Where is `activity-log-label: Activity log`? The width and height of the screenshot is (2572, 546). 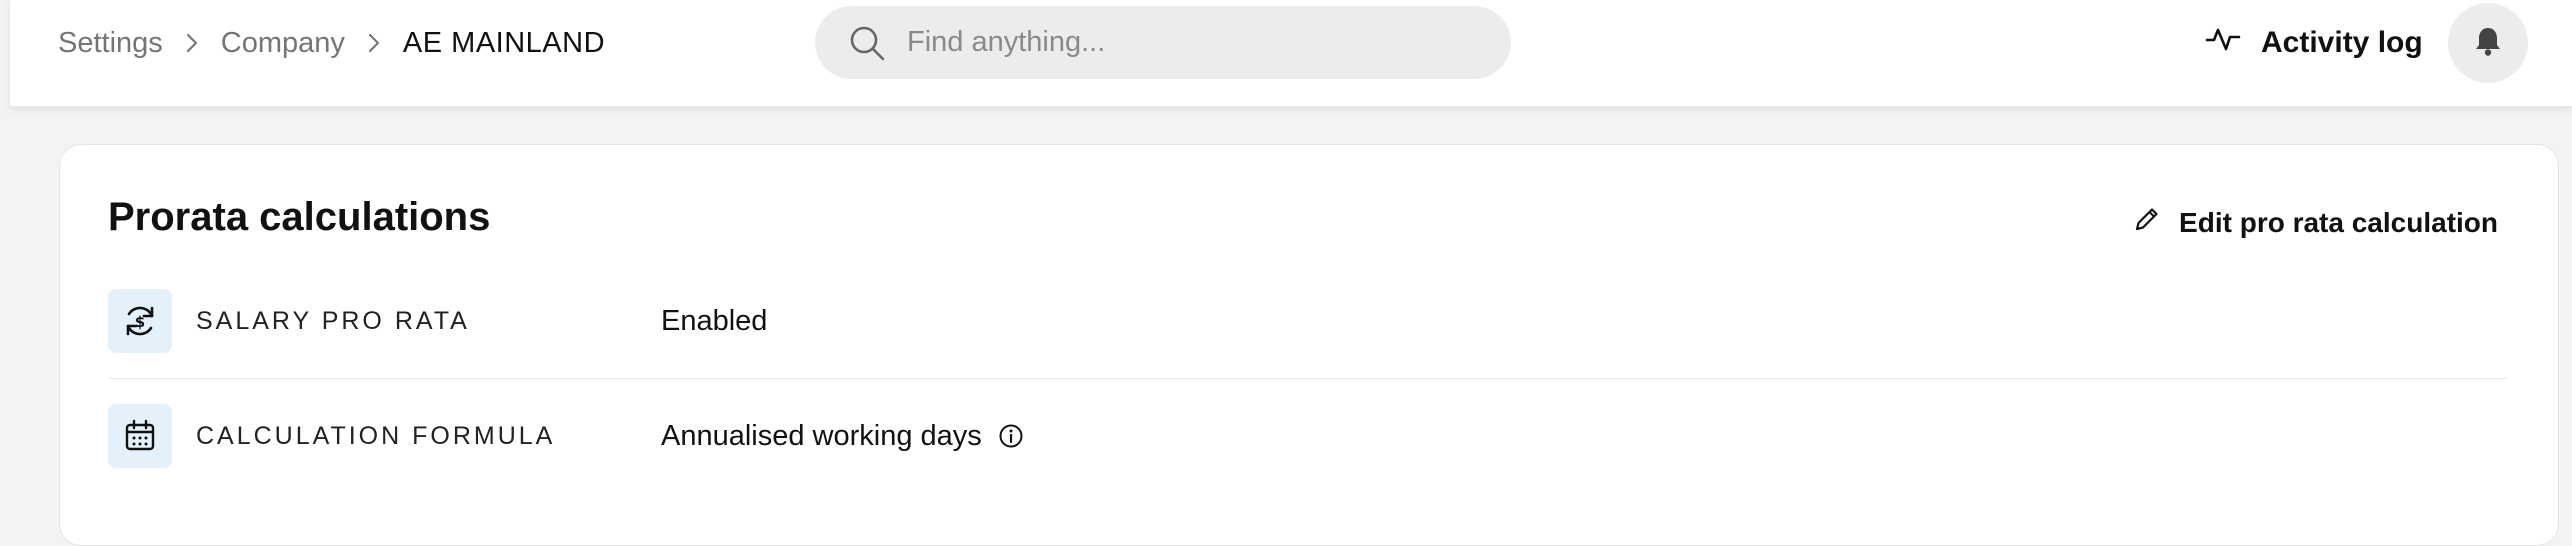 activity-log-label: Activity log is located at coordinates (2342, 42).